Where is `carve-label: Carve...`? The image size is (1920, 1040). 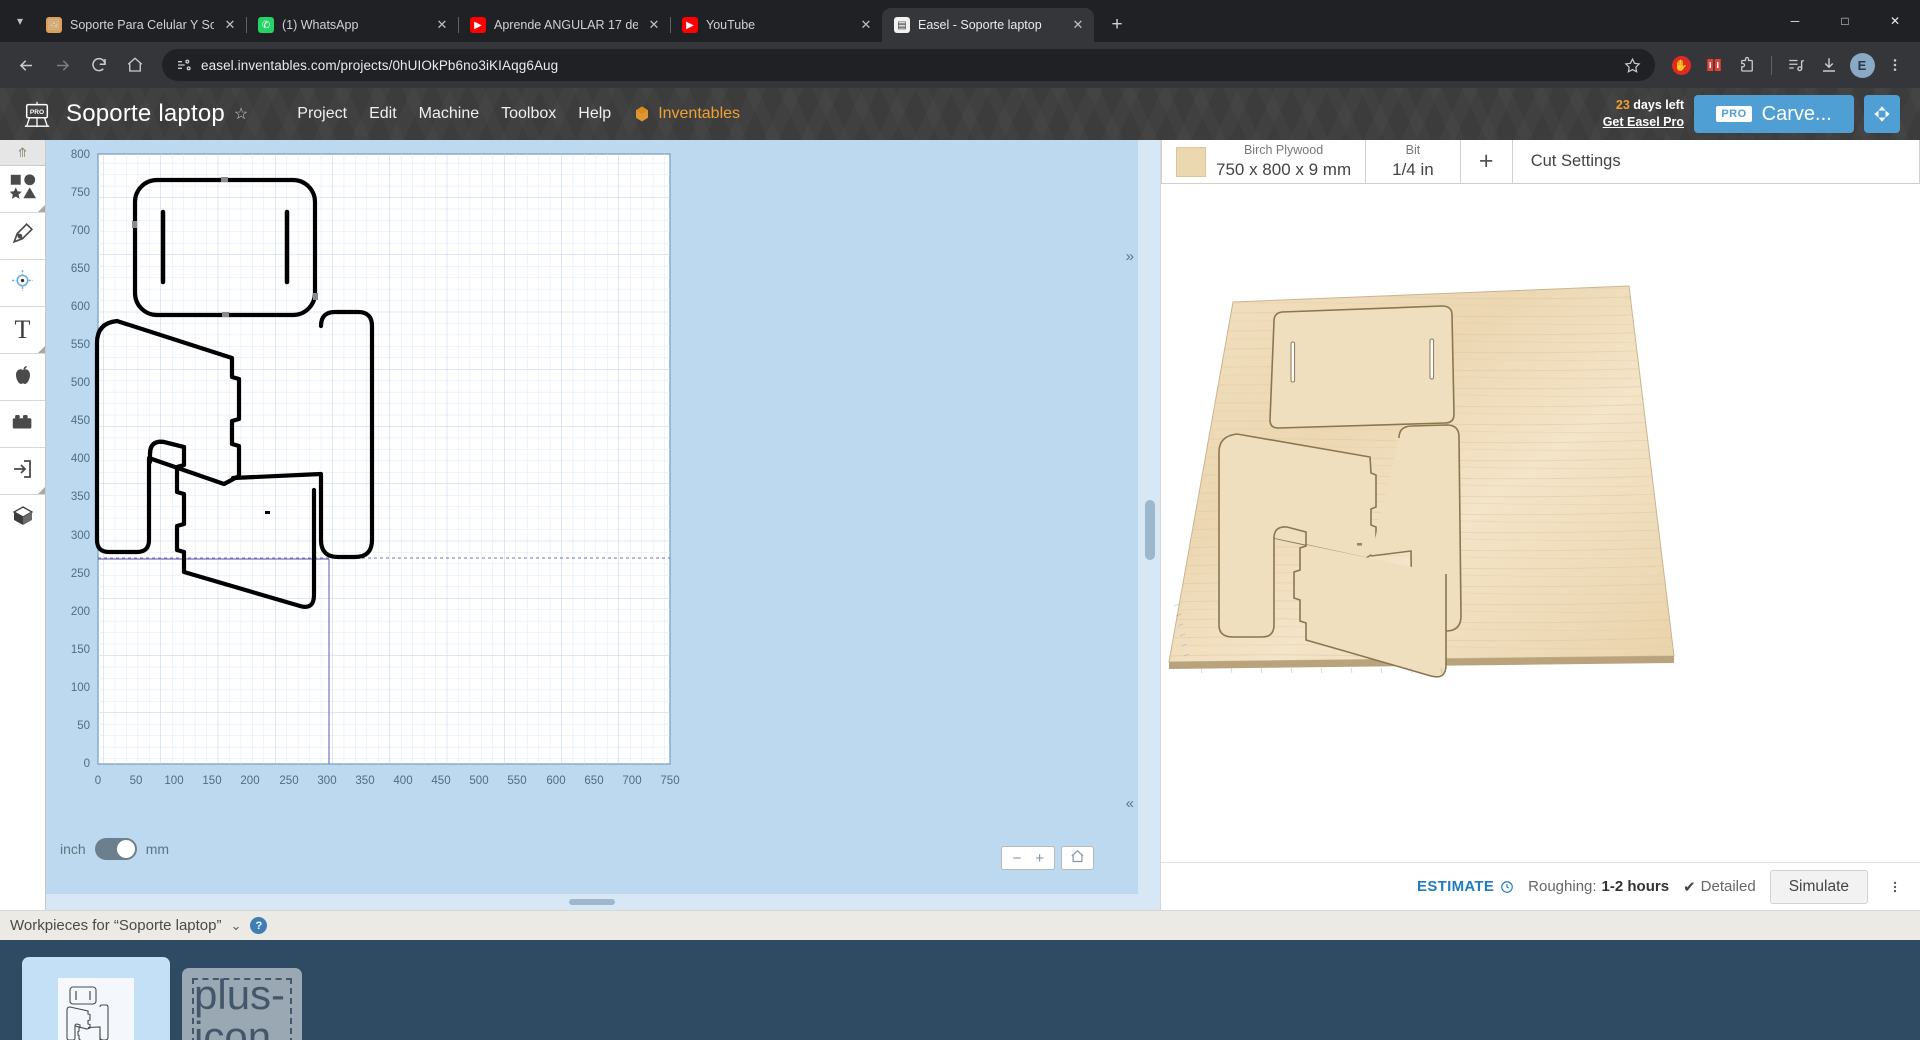
carve-label: Carve... is located at coordinates (1796, 113).